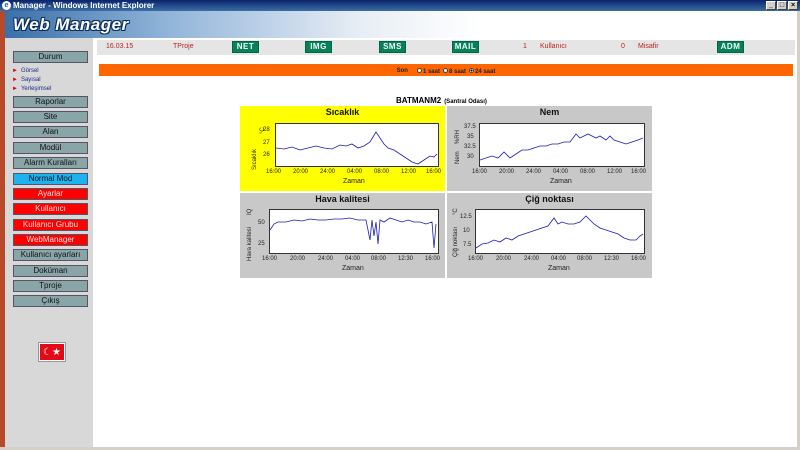 The height and width of the screenshot is (450, 800). Describe the element at coordinates (456, 241) in the screenshot. I see `chart-ylabel: Çiğ noktası` at that location.